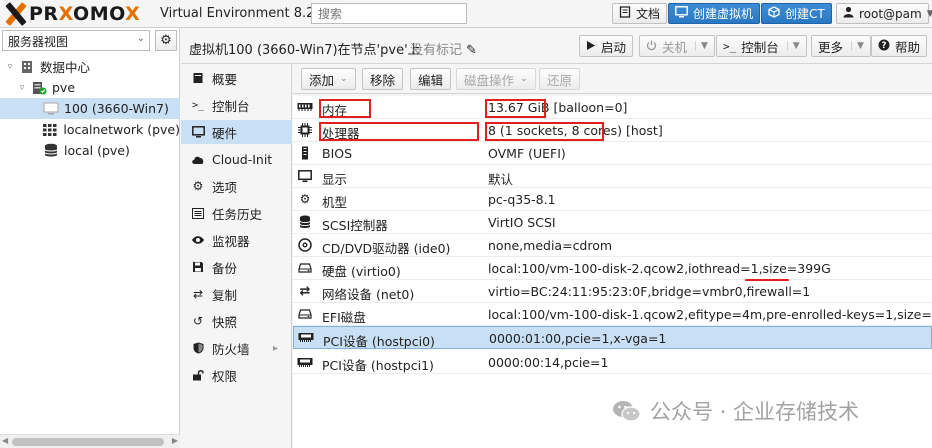 The width and height of the screenshot is (932, 448). I want to click on cdrom-icon, so click(305, 245).